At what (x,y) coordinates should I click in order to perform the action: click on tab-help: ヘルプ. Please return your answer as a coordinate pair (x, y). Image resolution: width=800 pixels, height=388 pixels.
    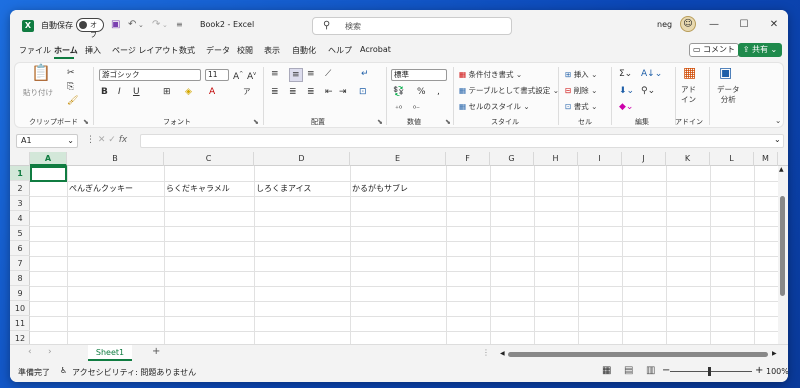
    Looking at the image, I should click on (340, 50).